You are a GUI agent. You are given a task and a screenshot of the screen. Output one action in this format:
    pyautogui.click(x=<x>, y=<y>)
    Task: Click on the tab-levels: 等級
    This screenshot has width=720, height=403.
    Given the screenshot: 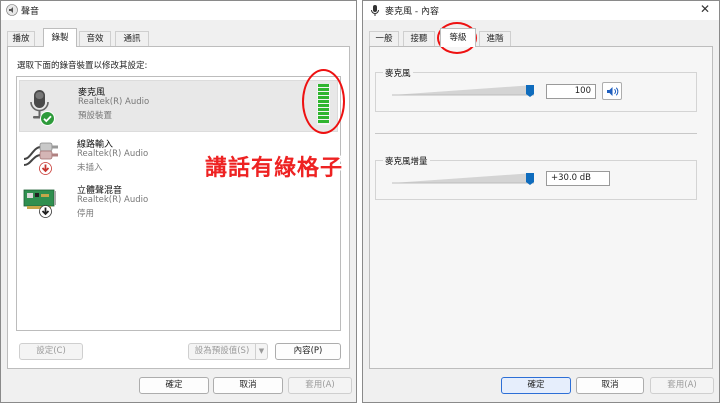 What is the action you would take?
    pyautogui.click(x=458, y=37)
    